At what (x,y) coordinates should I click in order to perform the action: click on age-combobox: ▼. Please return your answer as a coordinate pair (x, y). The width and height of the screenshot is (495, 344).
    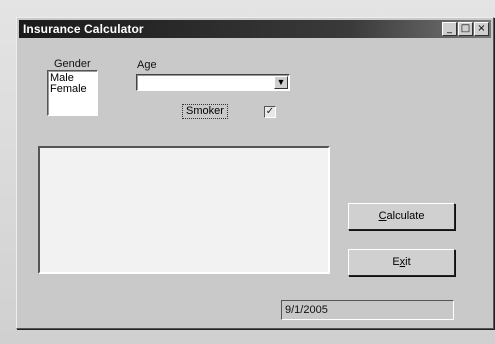
    Looking at the image, I should click on (213, 82).